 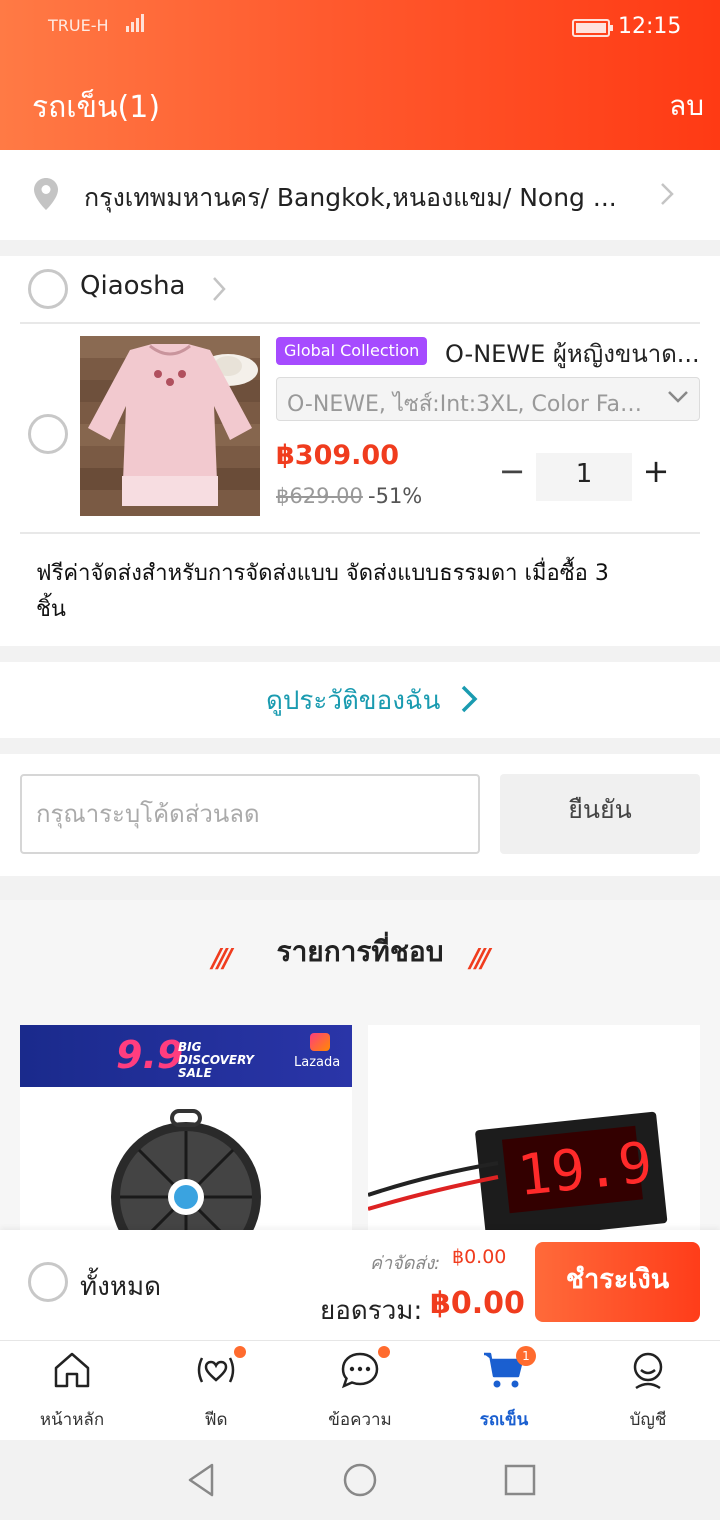 I want to click on shop-name: Qiaosha, so click(x=133, y=286).